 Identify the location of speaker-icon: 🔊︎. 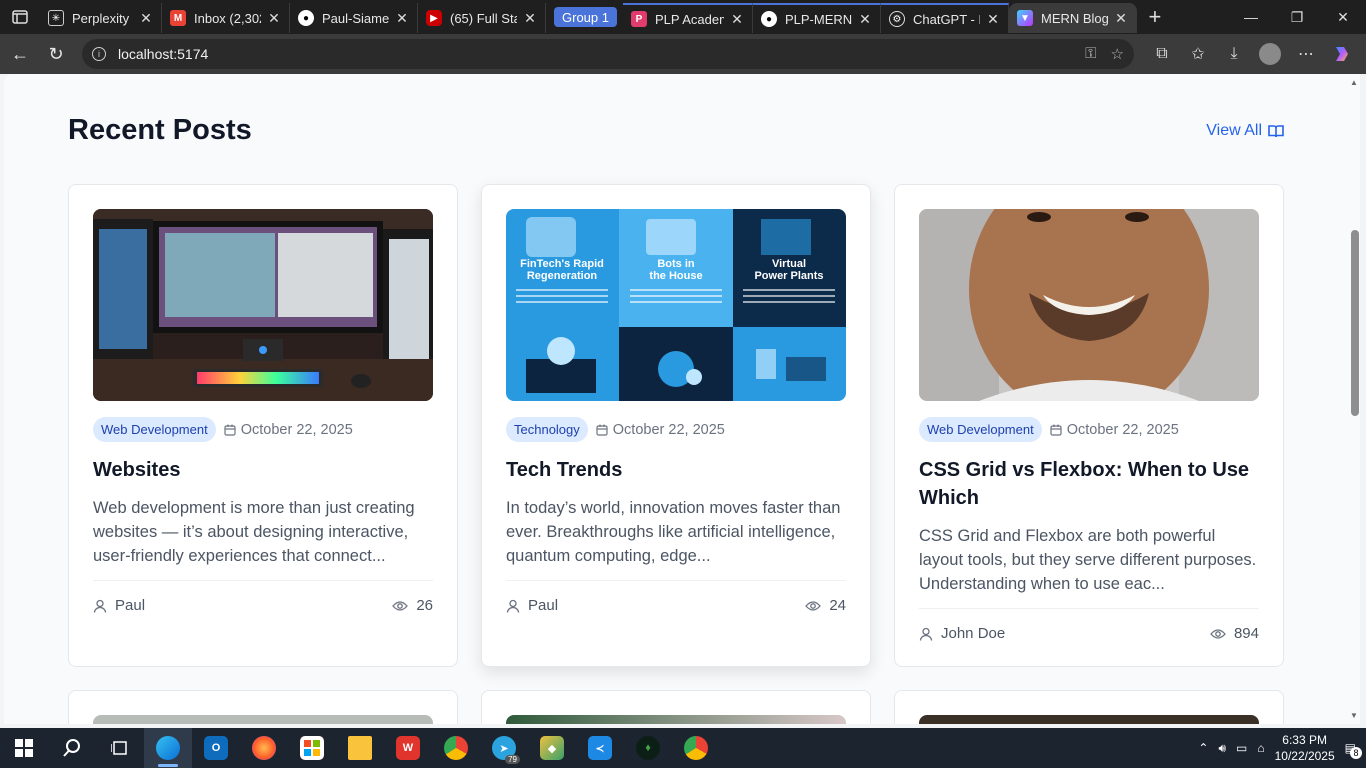
(1222, 748).